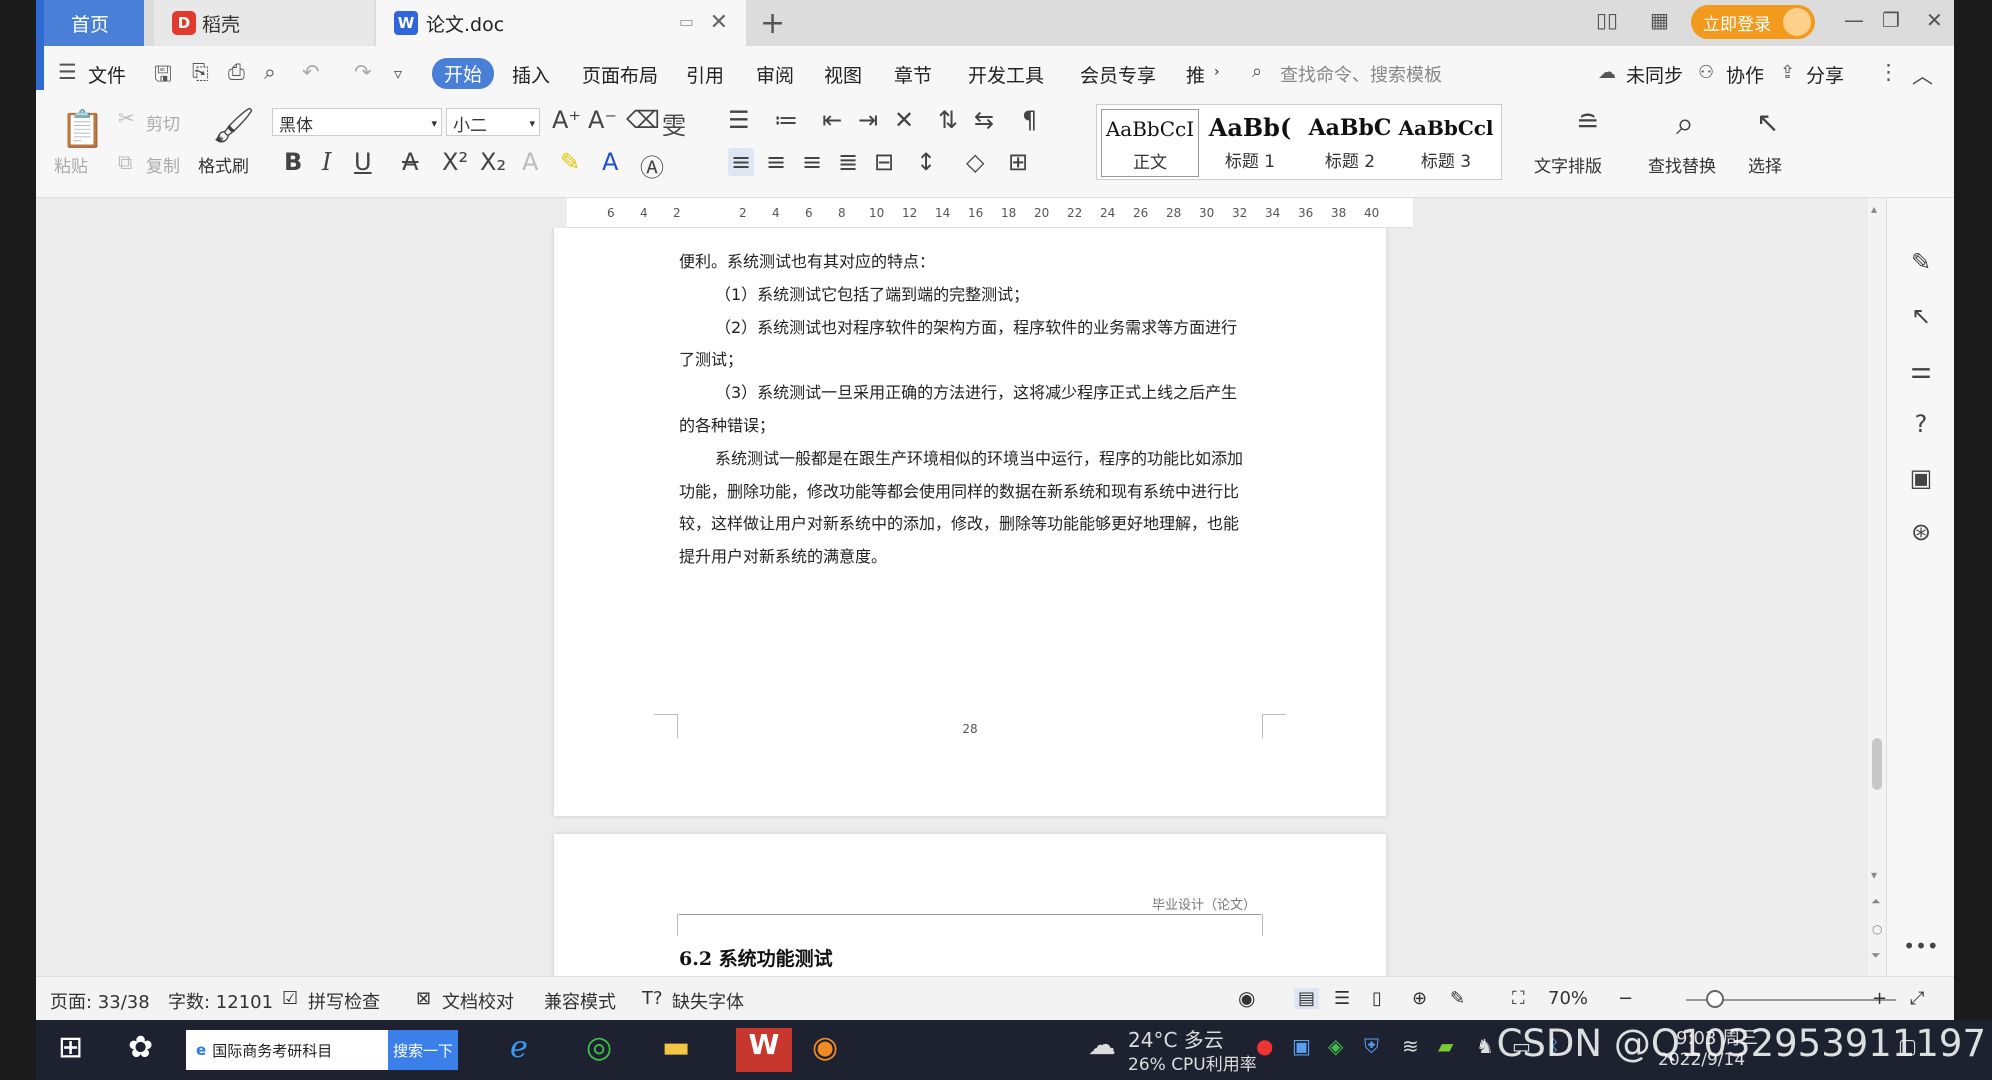 Image resolution: width=1992 pixels, height=1080 pixels. What do you see at coordinates (293, 162) in the screenshot?
I see `bold-icon: B` at bounding box center [293, 162].